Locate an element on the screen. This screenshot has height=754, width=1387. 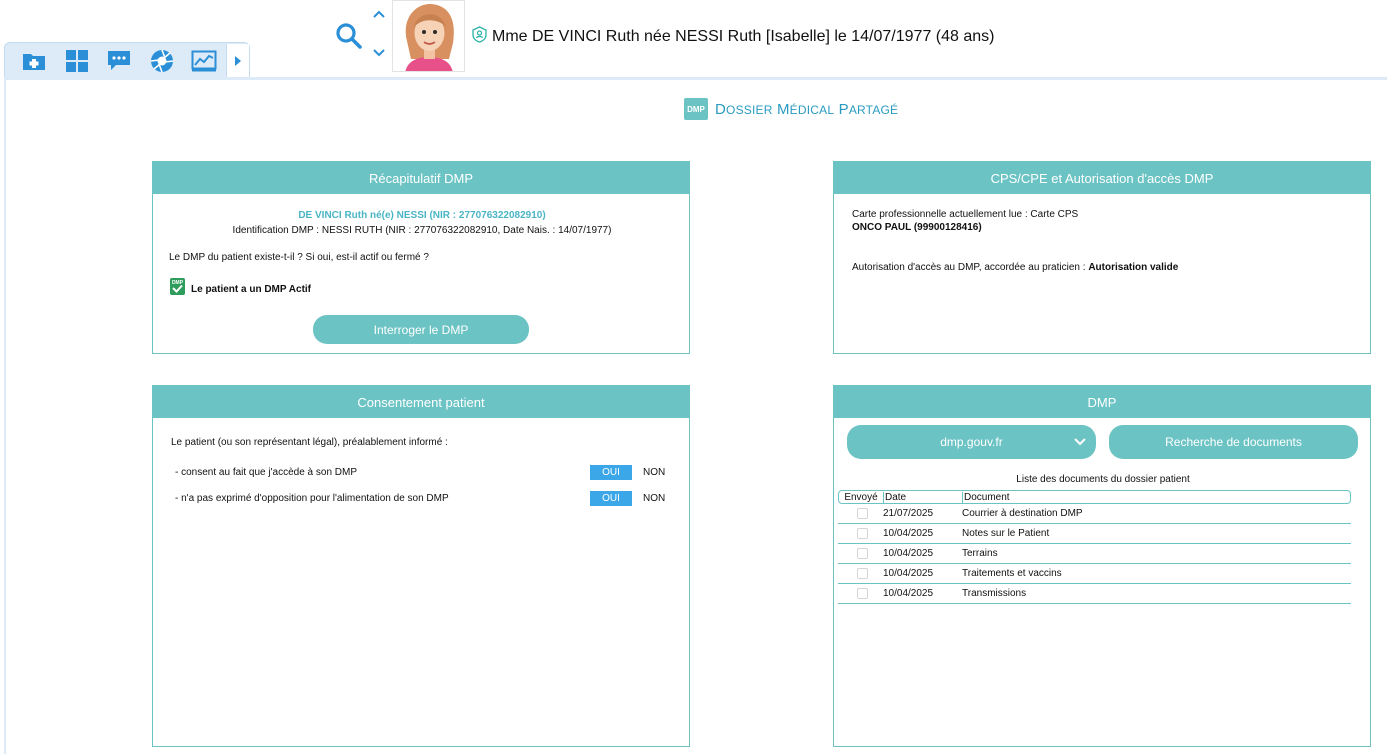
chat-icon is located at coordinates (119, 61).